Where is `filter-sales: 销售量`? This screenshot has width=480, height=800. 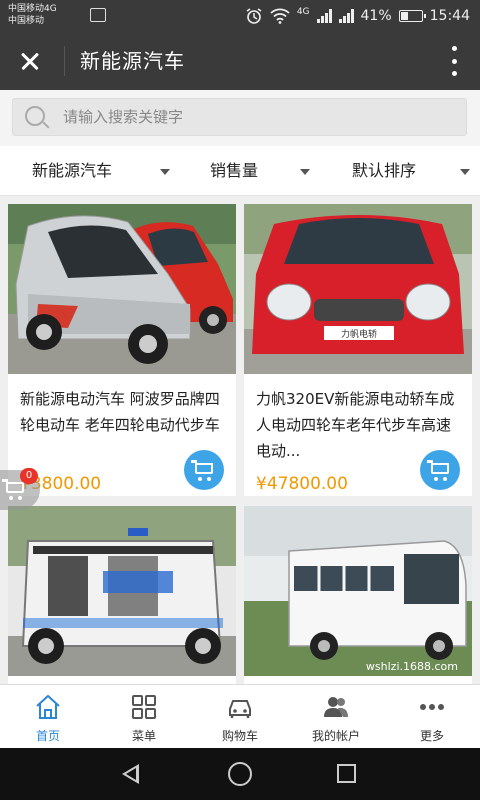 filter-sales: 销售量 is located at coordinates (265, 171).